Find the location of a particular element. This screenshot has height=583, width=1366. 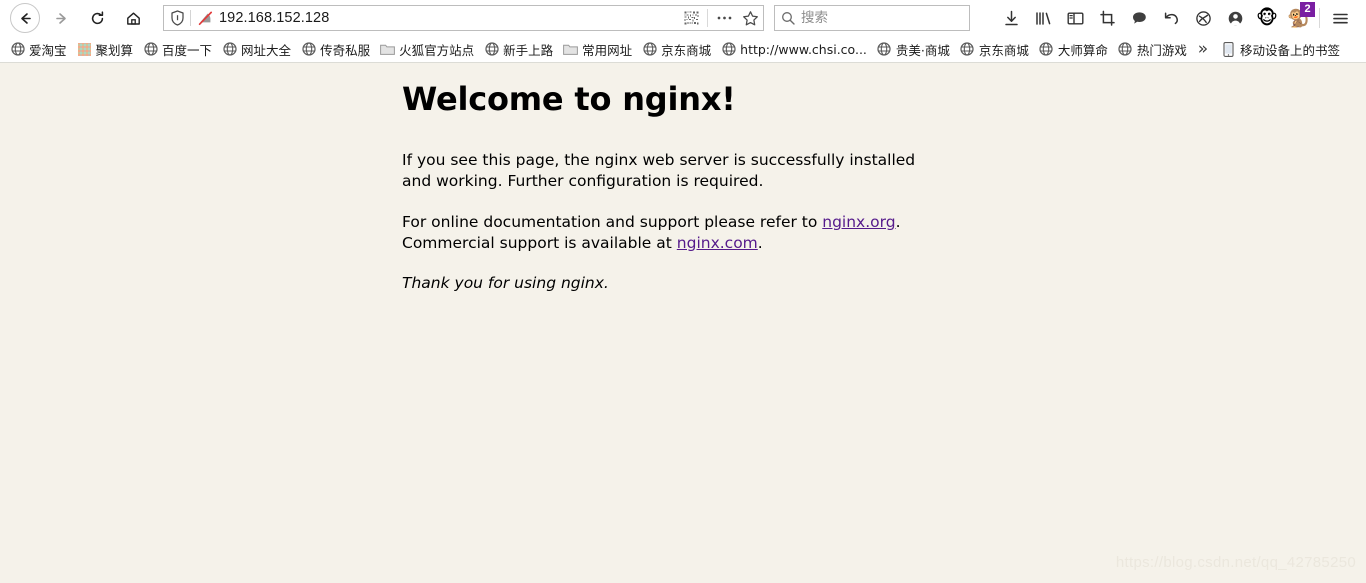

search-icon is located at coordinates (788, 18).